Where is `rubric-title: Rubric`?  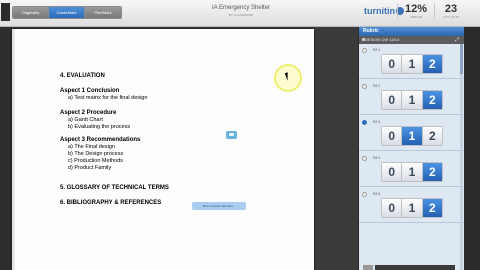
rubric-title: Rubric is located at coordinates (411, 31).